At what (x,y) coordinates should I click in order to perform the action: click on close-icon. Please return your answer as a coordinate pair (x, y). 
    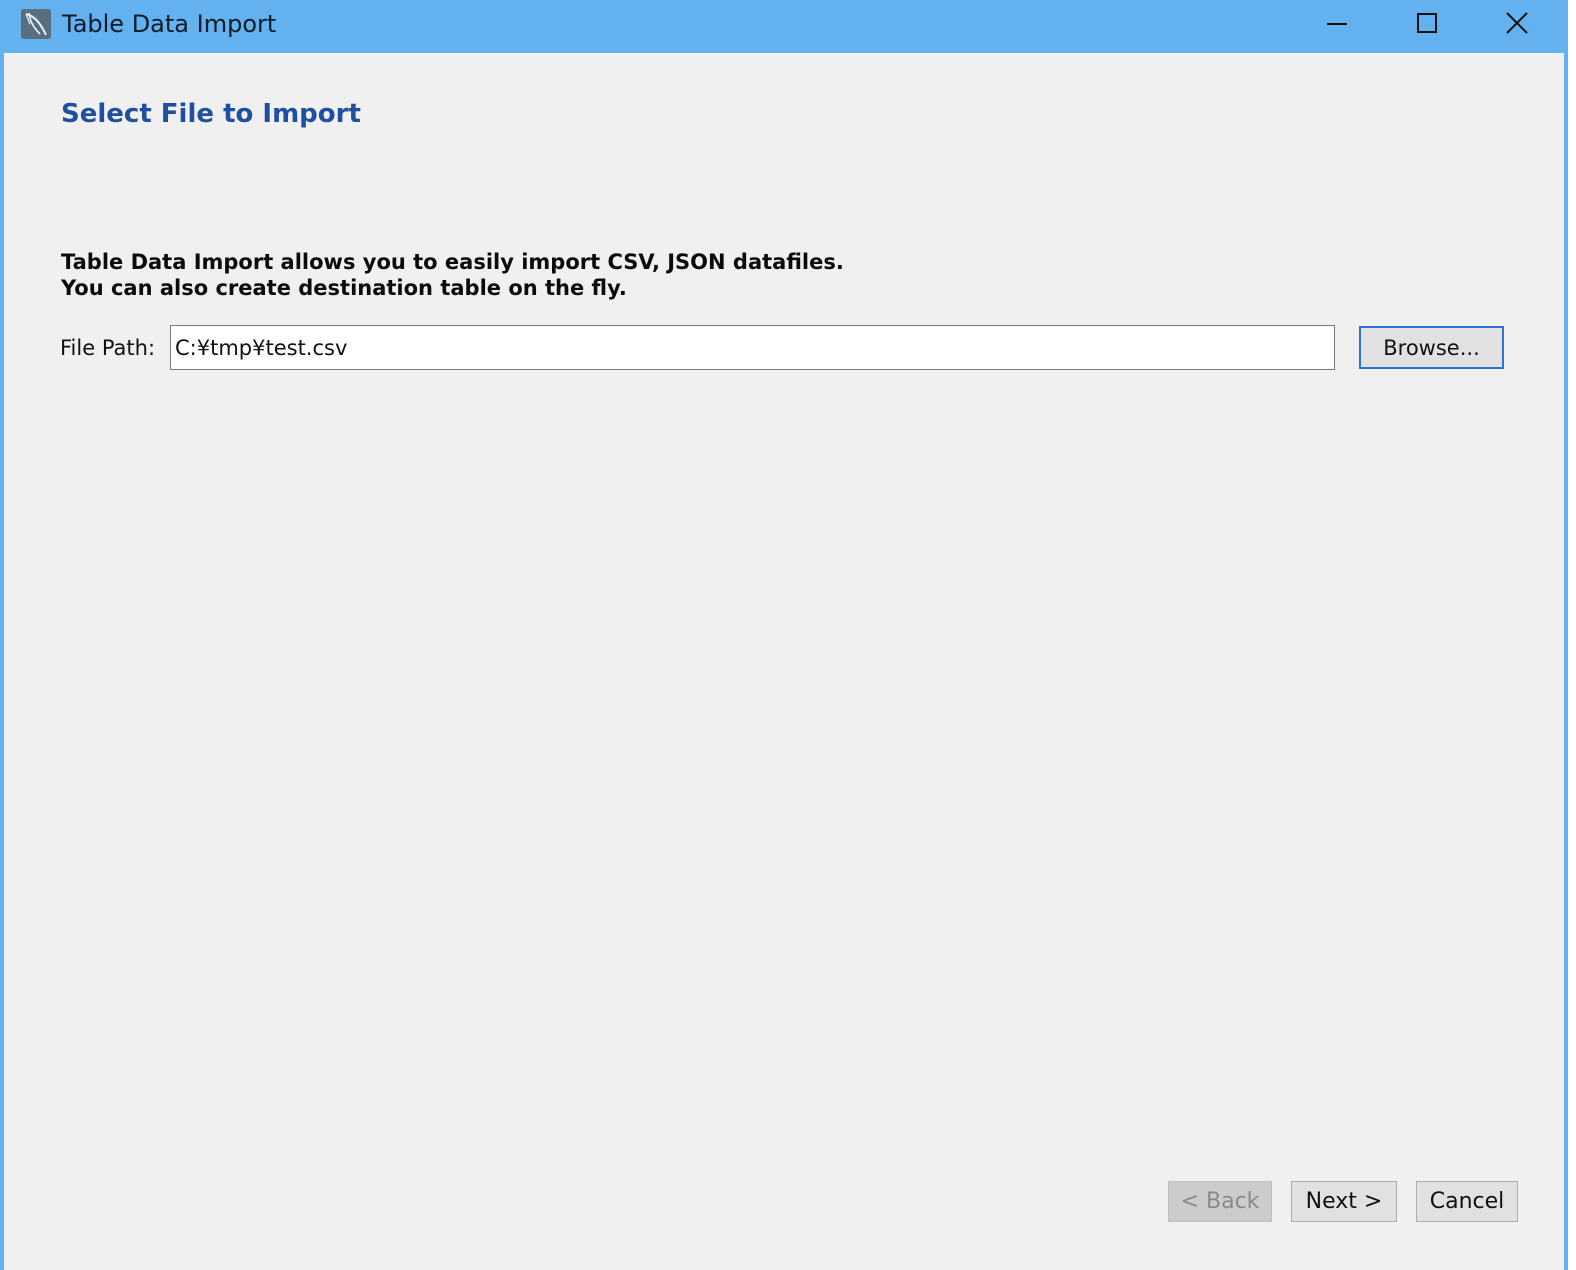
    Looking at the image, I should click on (1517, 23).